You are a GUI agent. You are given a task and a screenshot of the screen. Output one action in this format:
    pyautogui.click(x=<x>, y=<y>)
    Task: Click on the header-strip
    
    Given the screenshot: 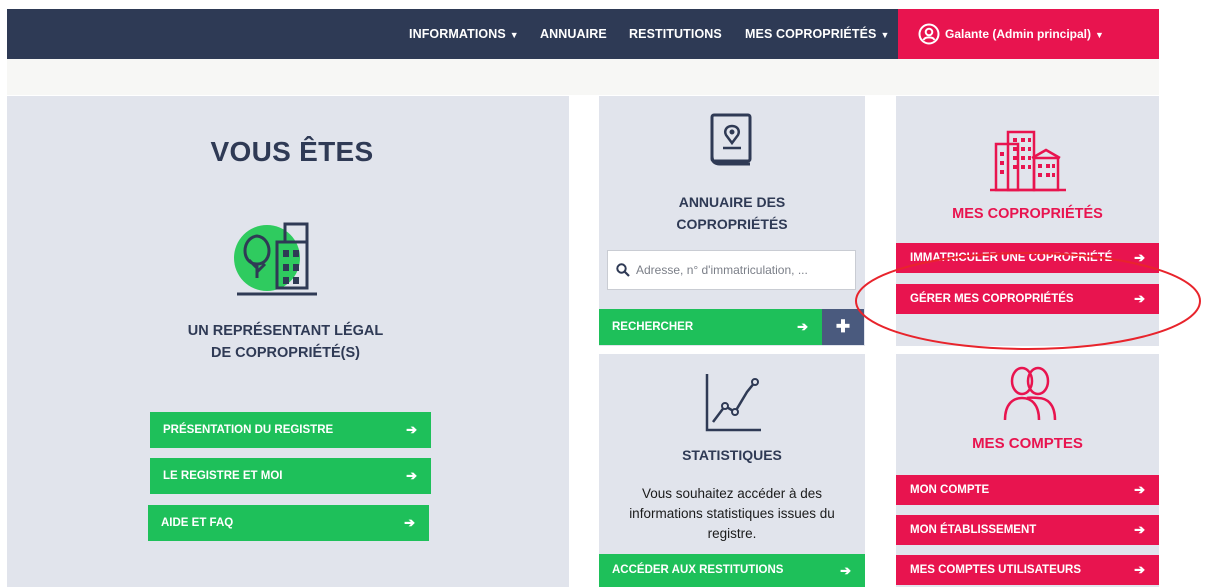 What is the action you would take?
    pyautogui.click(x=583, y=77)
    